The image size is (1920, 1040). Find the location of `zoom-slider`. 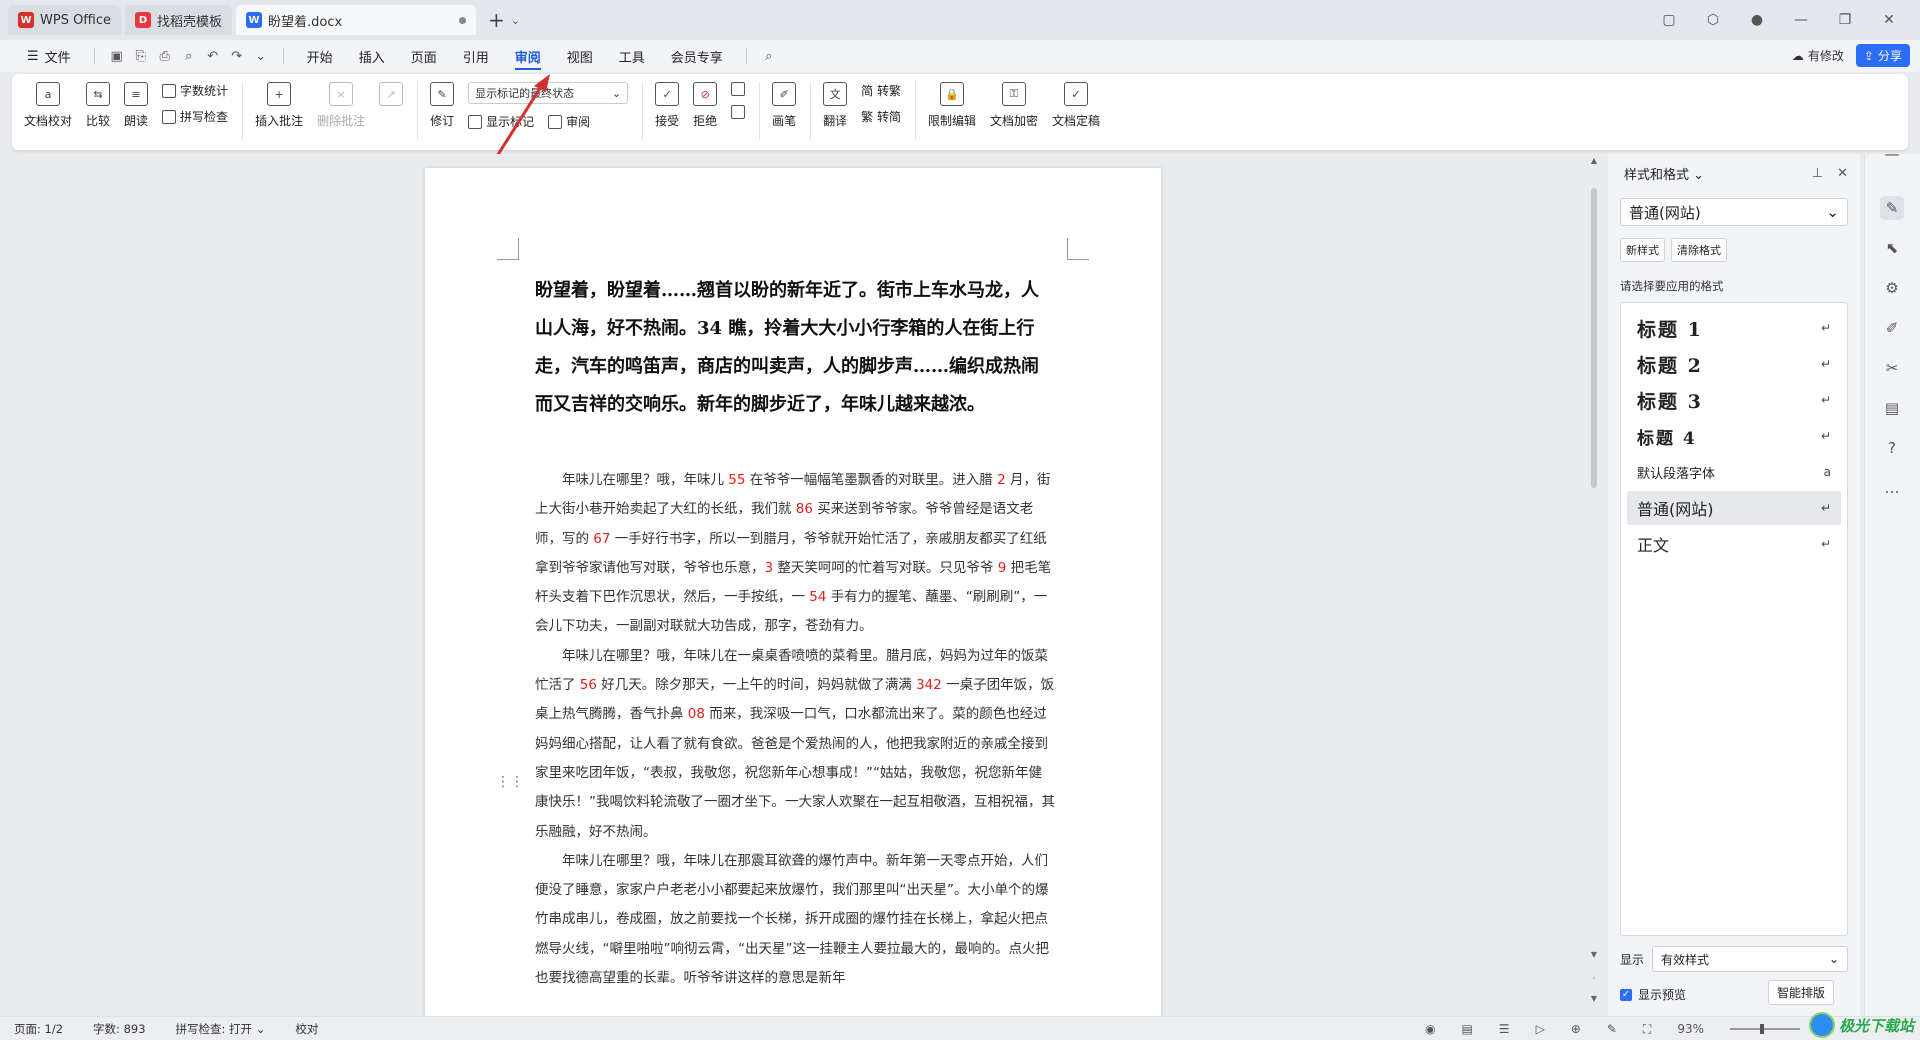

zoom-slider is located at coordinates (1765, 1029).